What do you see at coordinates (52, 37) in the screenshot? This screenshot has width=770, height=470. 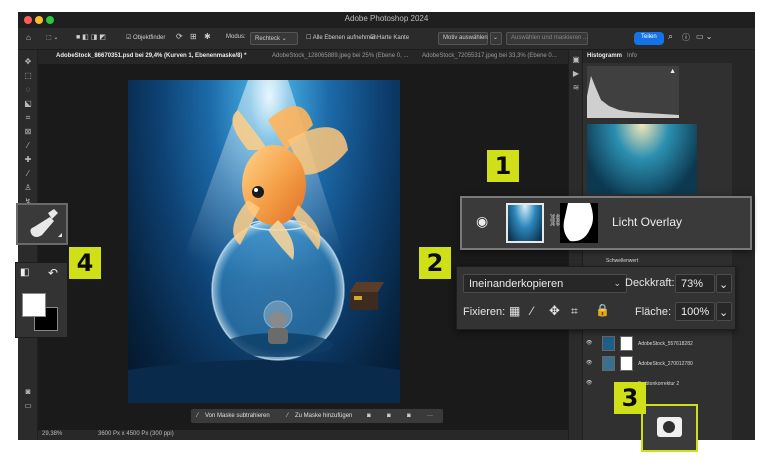 I see `object-selection-tool-icon: ⬚ ⌄` at bounding box center [52, 37].